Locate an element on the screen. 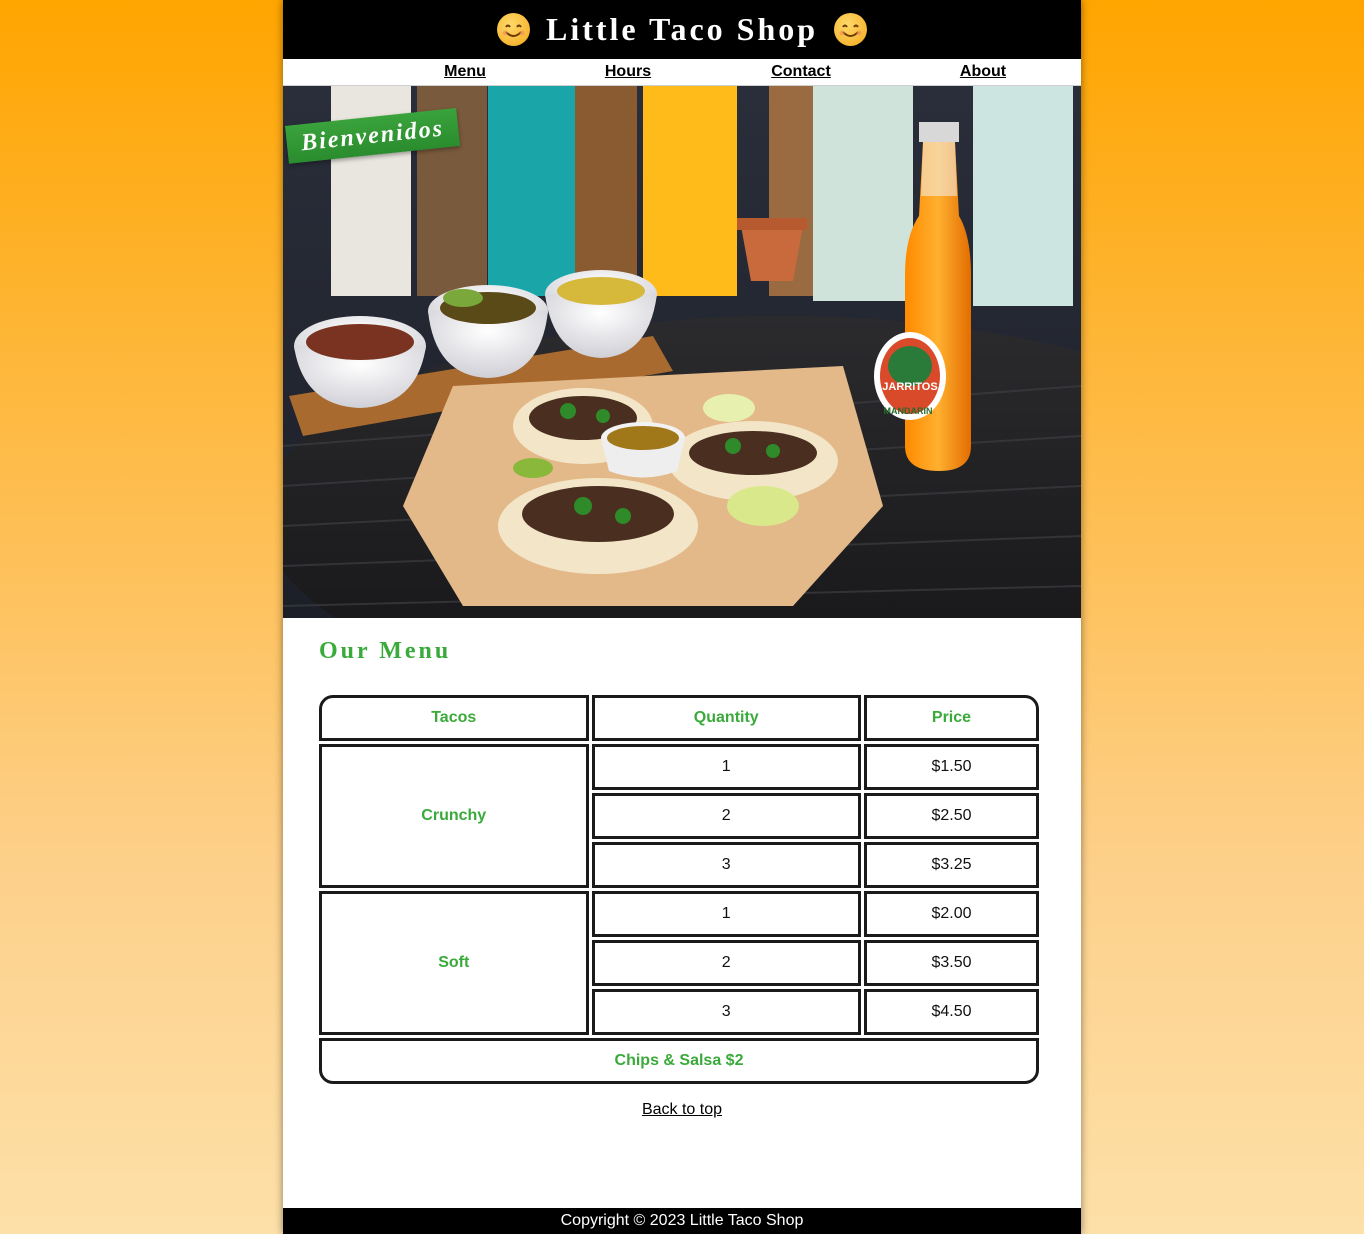 The width and height of the screenshot is (1364, 1234). price-cell: $1.50 is located at coordinates (951, 767).